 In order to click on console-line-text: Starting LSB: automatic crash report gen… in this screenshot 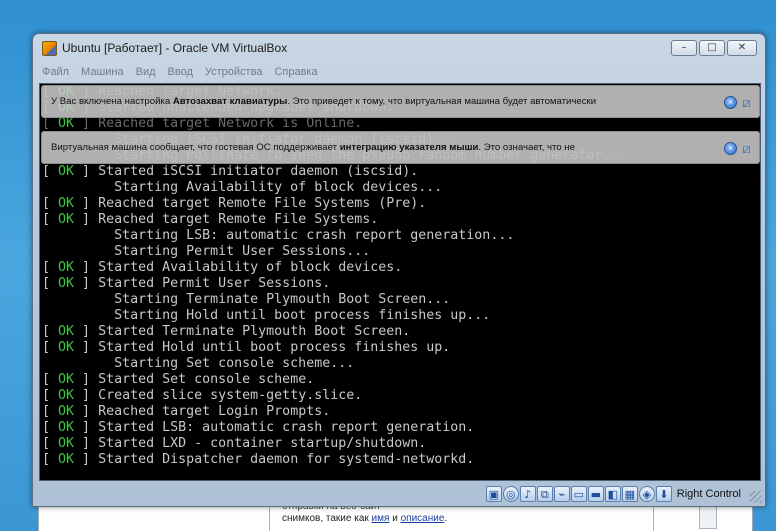, I will do `click(314, 235)`.